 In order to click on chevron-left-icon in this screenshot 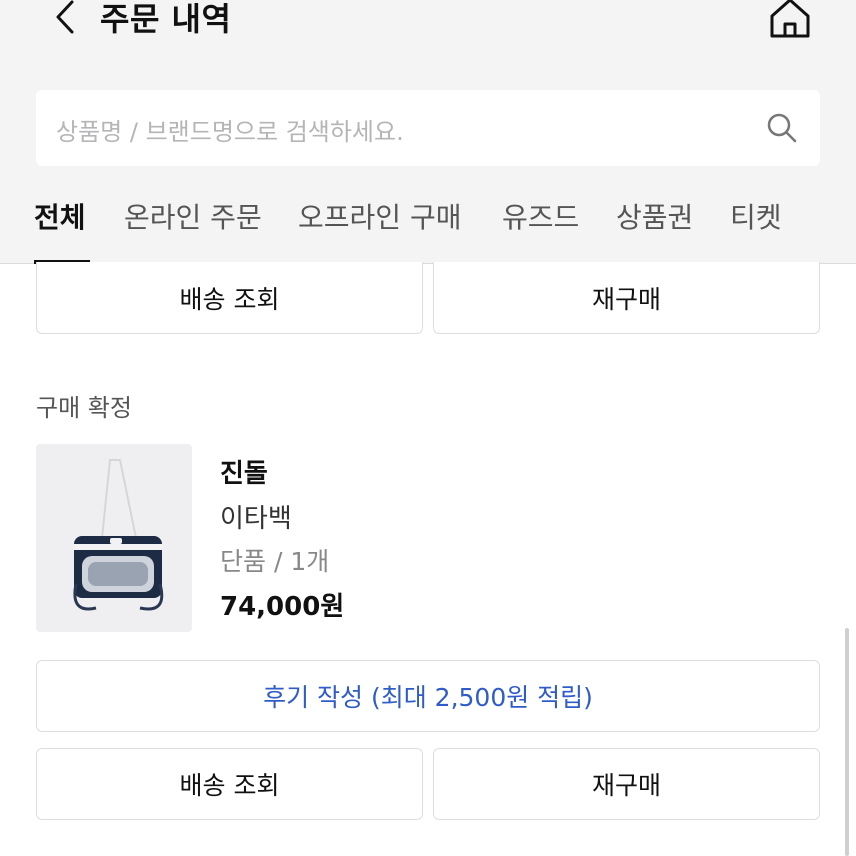, I will do `click(64, 18)`.